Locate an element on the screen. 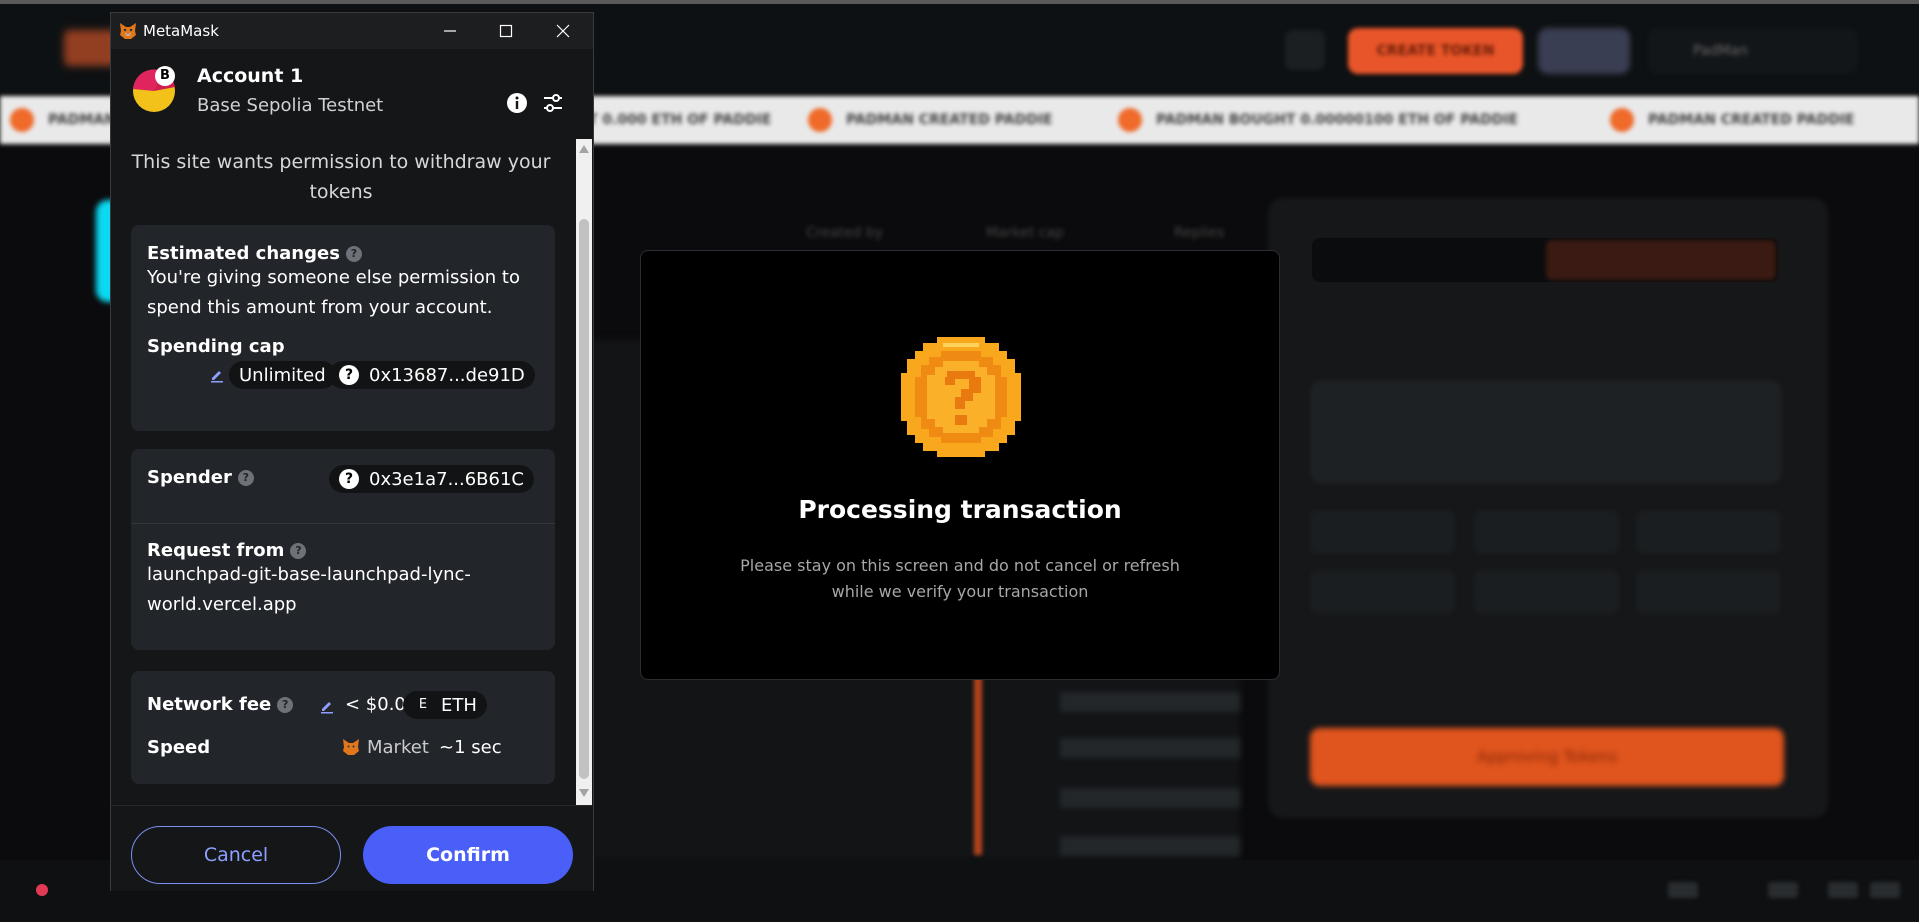 Image resolution: width=1919 pixels, height=922 pixels. create-token-button: CREATE TOKEN is located at coordinates (1435, 51).